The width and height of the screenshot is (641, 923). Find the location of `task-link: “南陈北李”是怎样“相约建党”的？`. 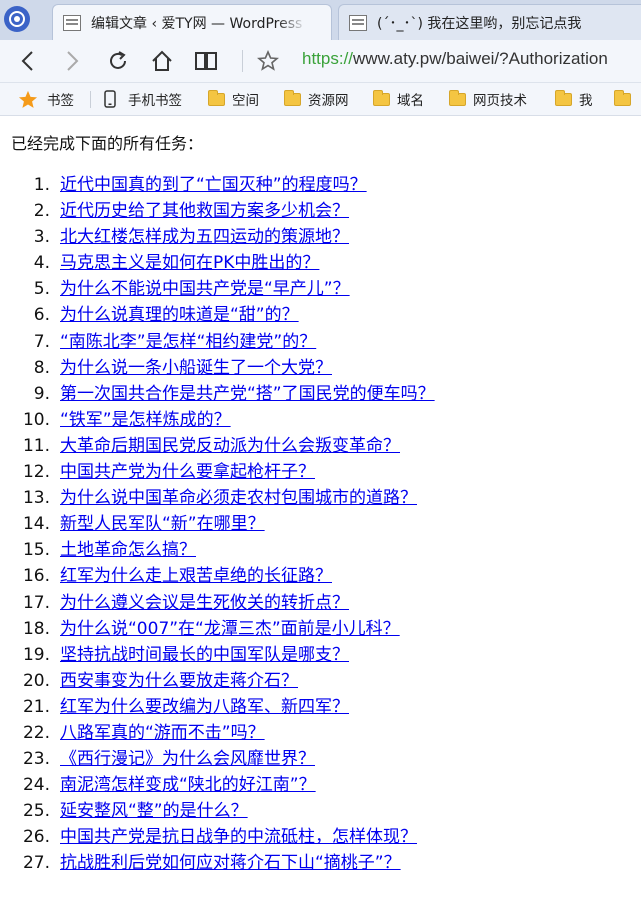

task-link: “南陈北李”是怎样“相约建党”的？ is located at coordinates (188, 342).